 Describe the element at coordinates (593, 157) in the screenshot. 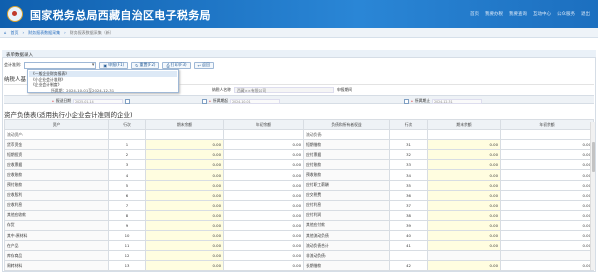

I see `scrollbar-thumb` at that location.